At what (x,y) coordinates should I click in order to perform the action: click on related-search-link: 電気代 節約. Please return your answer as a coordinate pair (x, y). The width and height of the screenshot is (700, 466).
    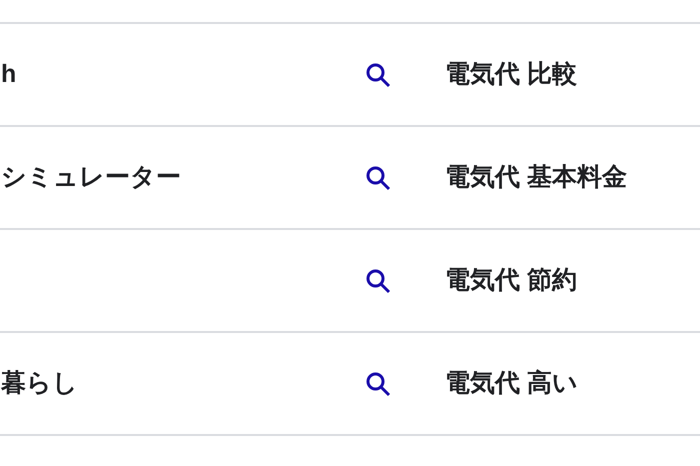
    Looking at the image, I should click on (511, 281).